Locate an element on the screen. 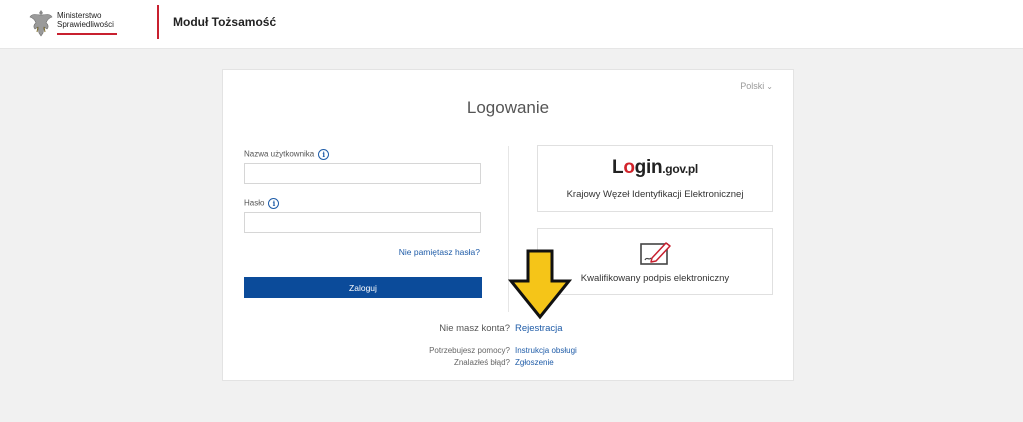 This screenshot has height=422, width=1023. page-title: Logowanie is located at coordinates (508, 107).